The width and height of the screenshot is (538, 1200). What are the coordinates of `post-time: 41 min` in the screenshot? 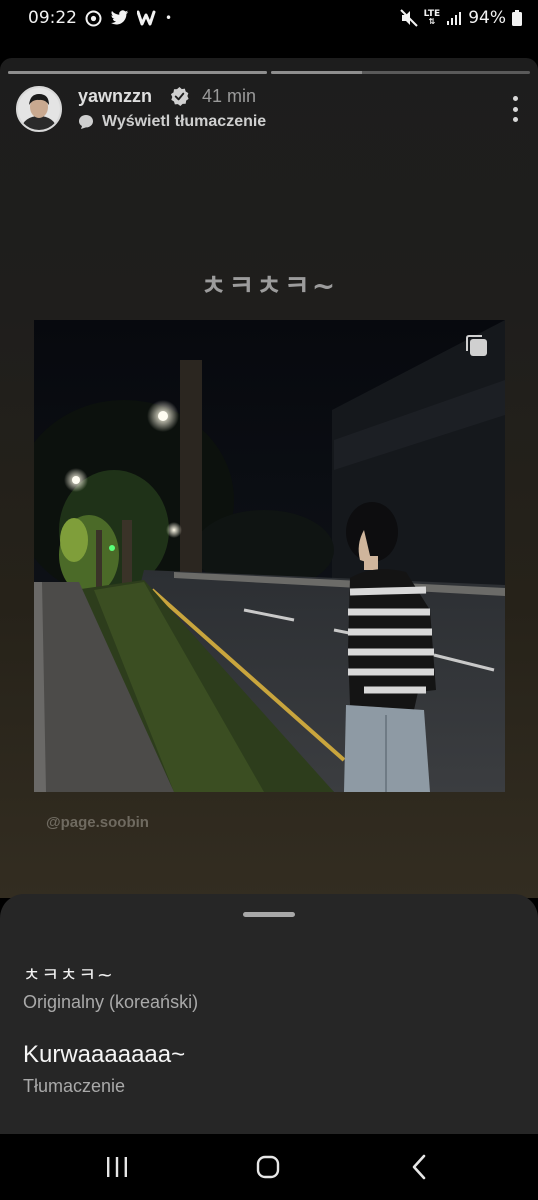 It's located at (229, 96).